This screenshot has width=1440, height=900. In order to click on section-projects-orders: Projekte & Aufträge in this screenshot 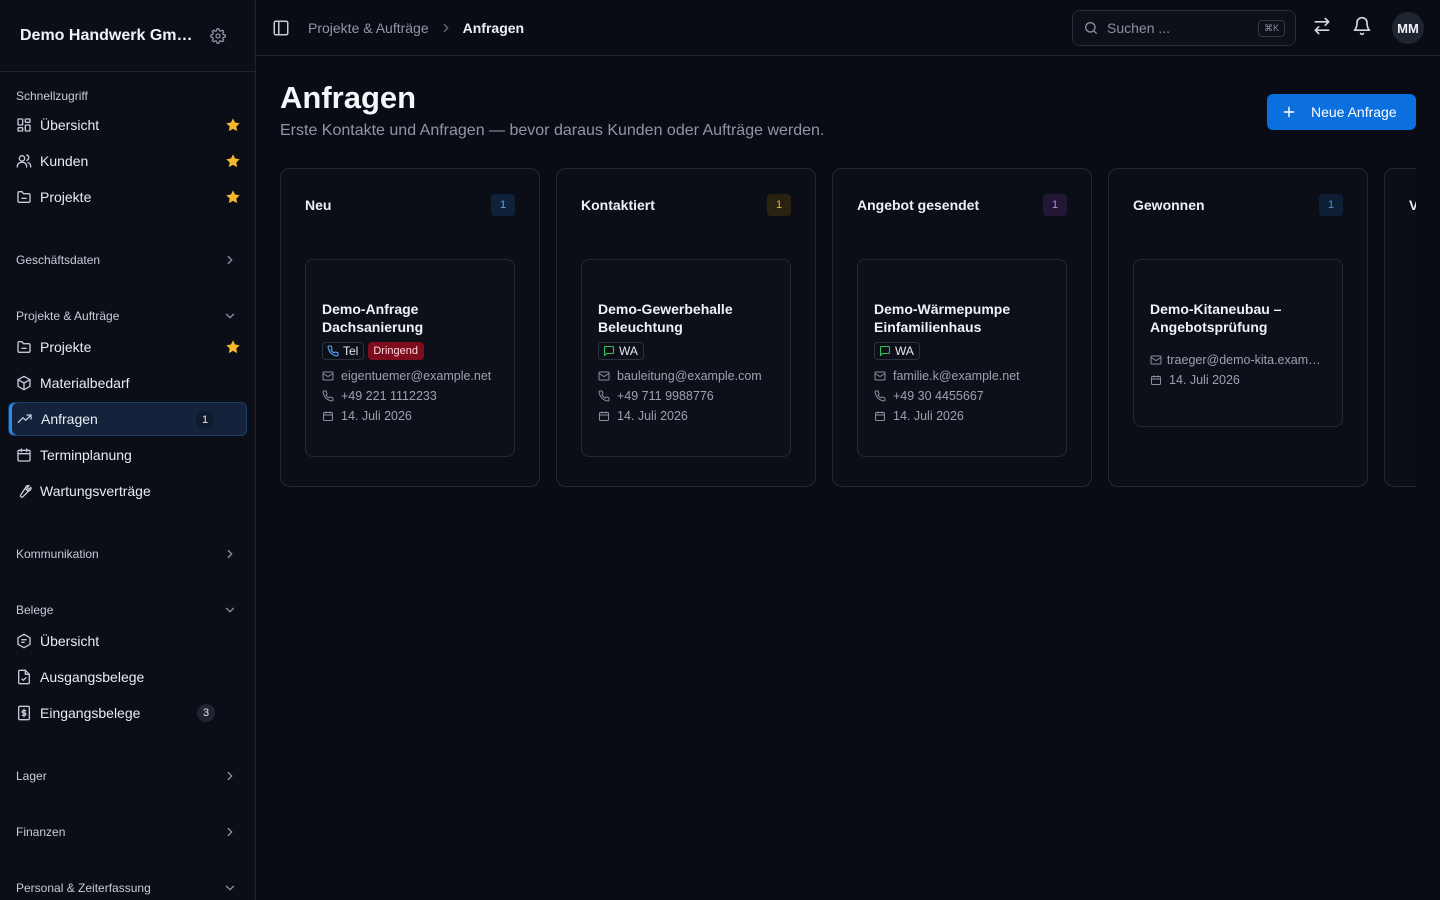, I will do `click(127, 316)`.